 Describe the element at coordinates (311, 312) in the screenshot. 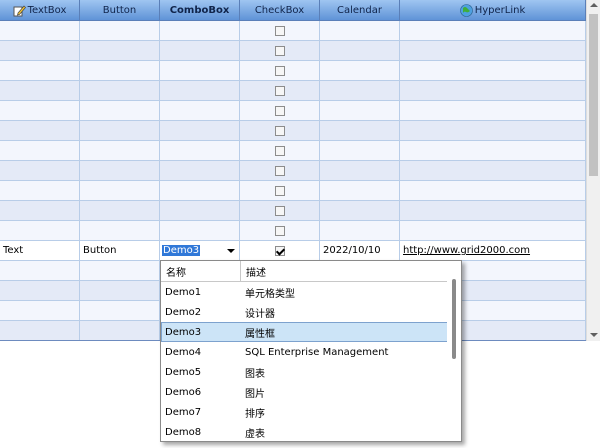

I see `dropdown-item: Demo2 设计器` at that location.